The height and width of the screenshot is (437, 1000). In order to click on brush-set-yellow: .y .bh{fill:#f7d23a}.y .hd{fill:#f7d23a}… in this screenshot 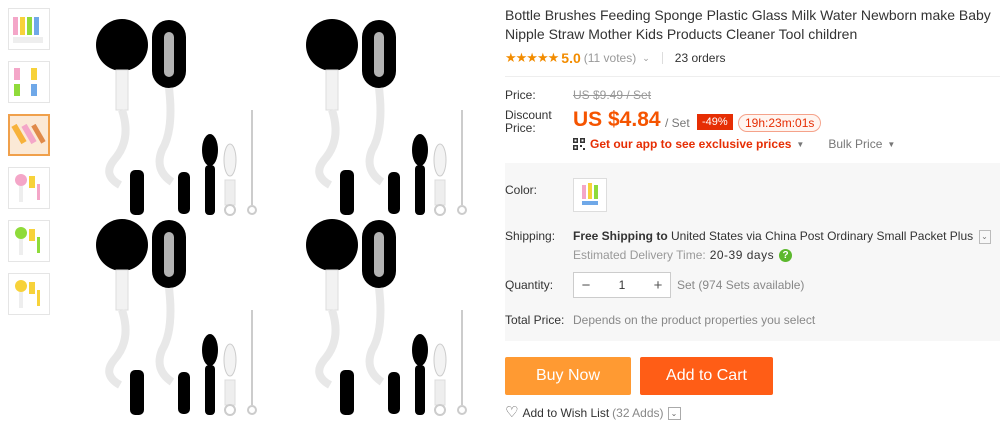, I will do `click(386, 117)`.